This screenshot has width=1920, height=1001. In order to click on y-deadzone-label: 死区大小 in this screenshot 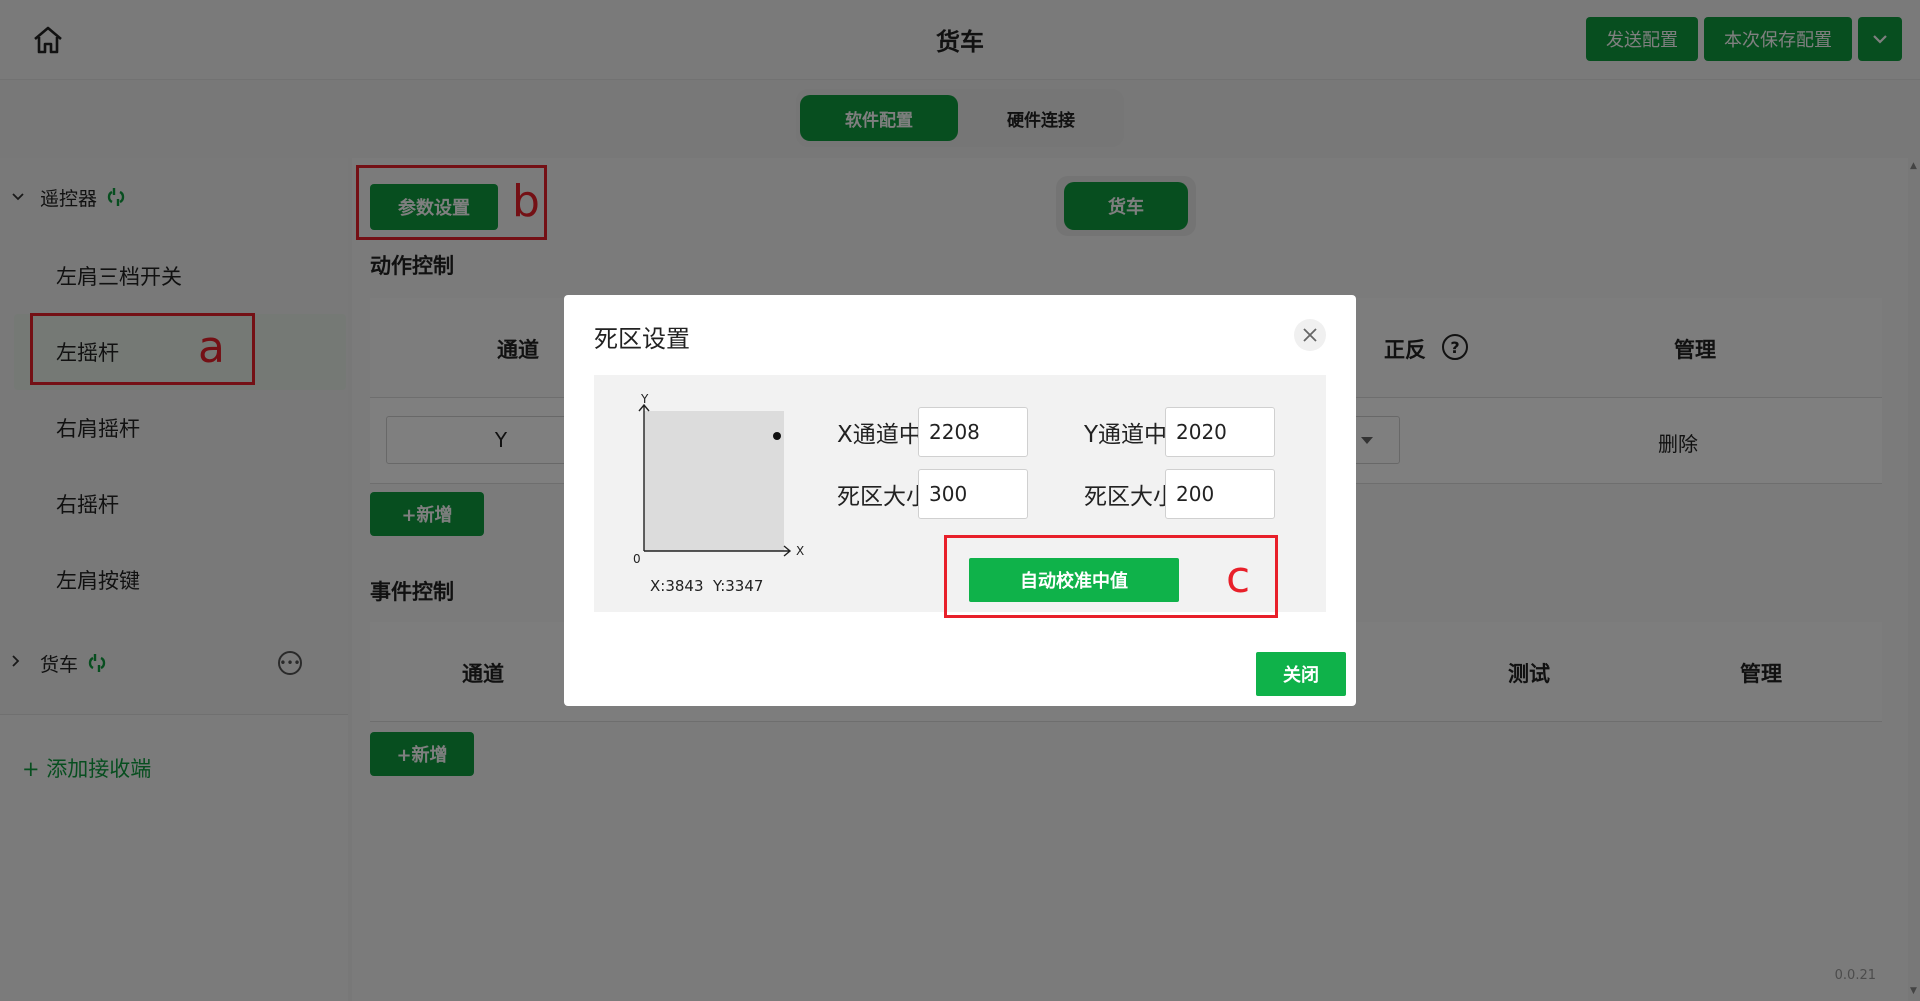, I will do `click(1130, 497)`.